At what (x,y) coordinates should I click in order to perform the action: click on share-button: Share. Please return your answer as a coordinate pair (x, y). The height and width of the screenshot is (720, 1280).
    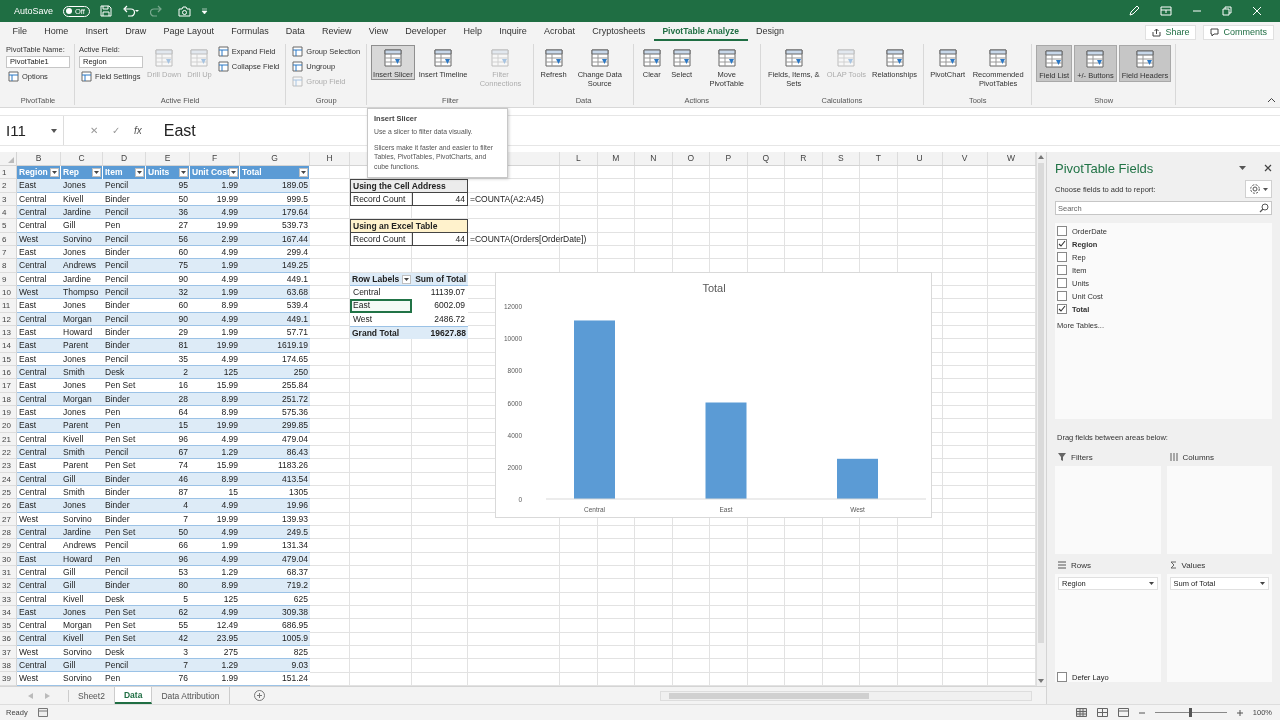
    Looking at the image, I should click on (1171, 32).